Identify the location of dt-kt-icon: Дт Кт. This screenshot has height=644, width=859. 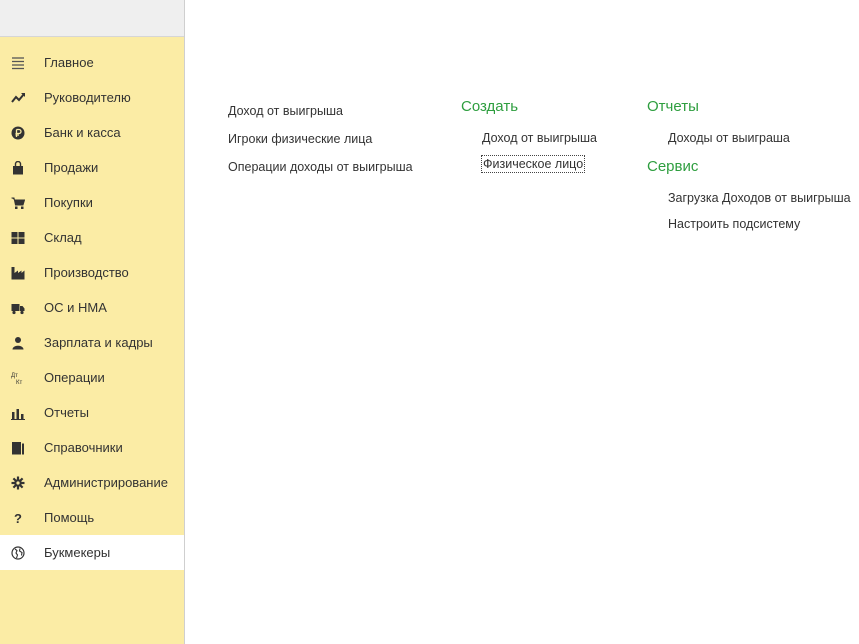
(18, 378).